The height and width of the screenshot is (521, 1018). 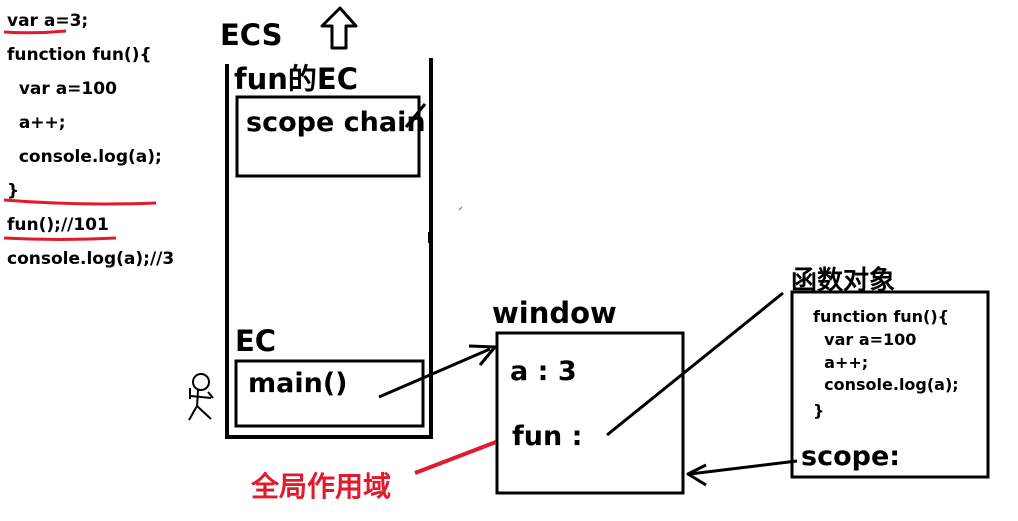 I want to click on main-label: main(), so click(x=298, y=383).